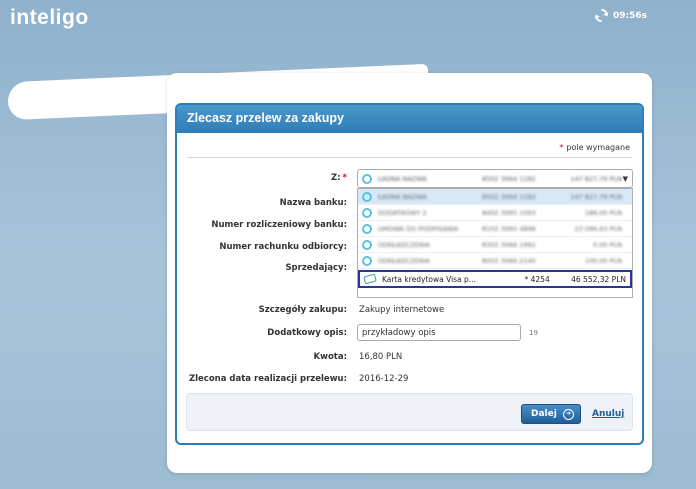 Image resolution: width=696 pixels, height=489 pixels. Describe the element at coordinates (439, 332) in the screenshot. I see `extra-desc-input` at that location.